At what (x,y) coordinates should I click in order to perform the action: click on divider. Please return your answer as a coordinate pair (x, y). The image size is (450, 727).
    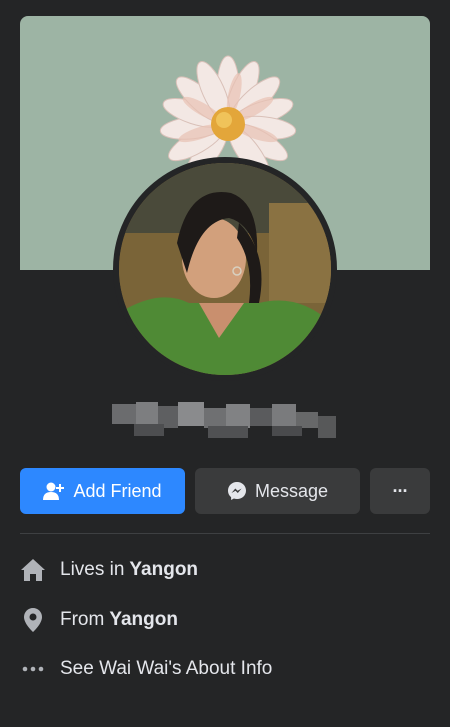
    Looking at the image, I should click on (225, 533).